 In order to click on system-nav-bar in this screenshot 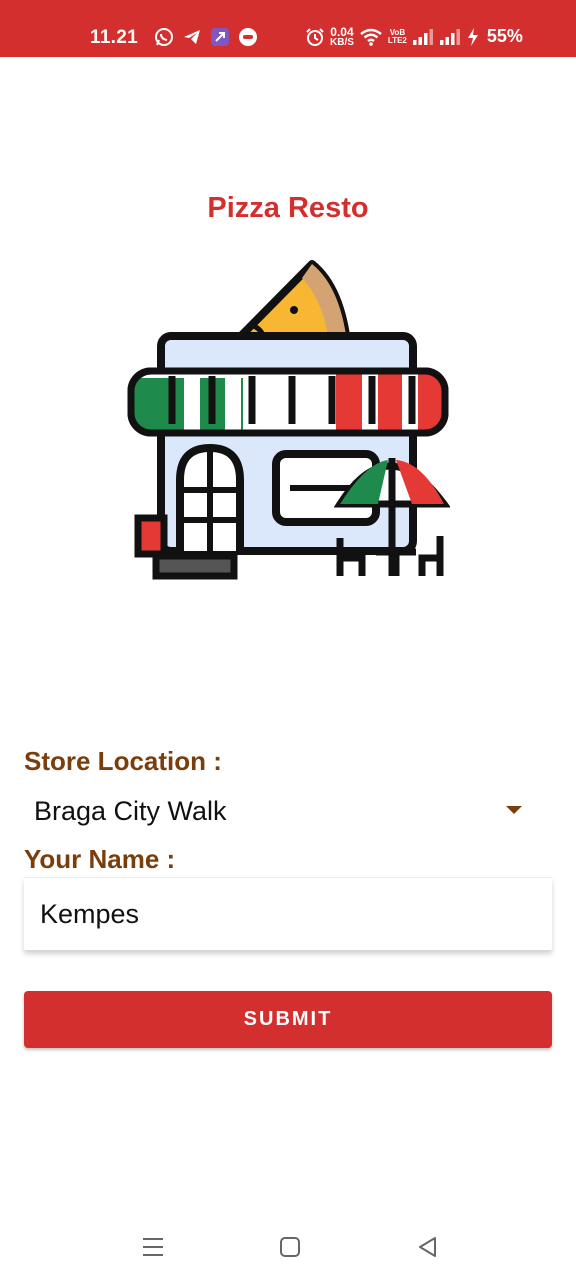, I will do `click(288, 1245)`.